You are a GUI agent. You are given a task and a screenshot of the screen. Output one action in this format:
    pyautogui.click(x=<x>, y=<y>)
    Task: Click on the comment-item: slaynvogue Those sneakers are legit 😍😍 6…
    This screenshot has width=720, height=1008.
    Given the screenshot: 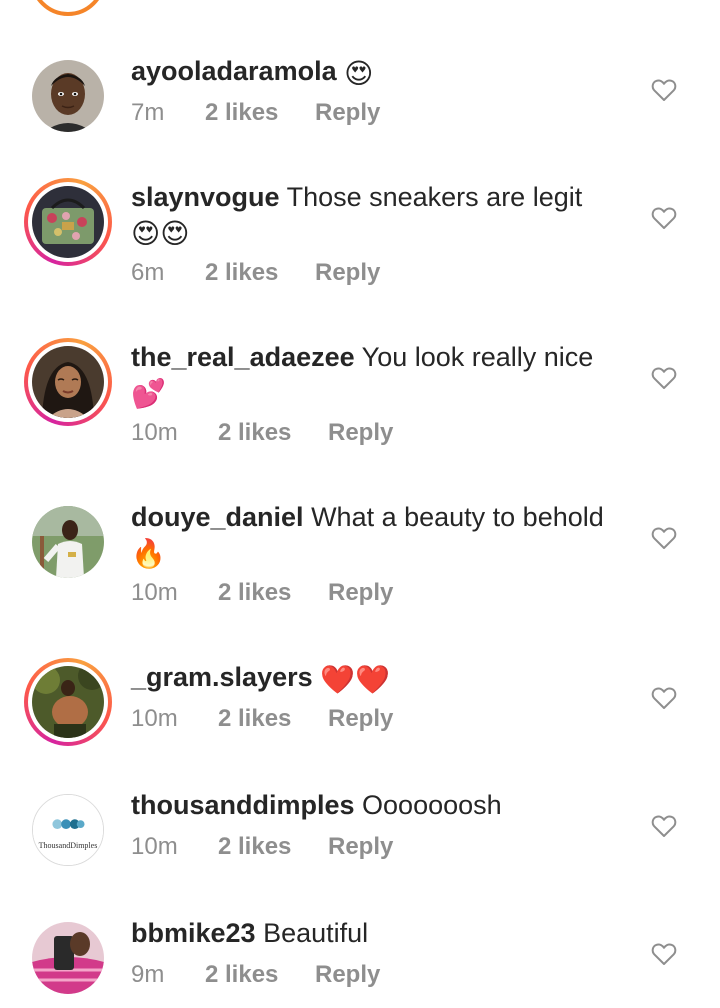 What is the action you would take?
    pyautogui.click(x=360, y=248)
    